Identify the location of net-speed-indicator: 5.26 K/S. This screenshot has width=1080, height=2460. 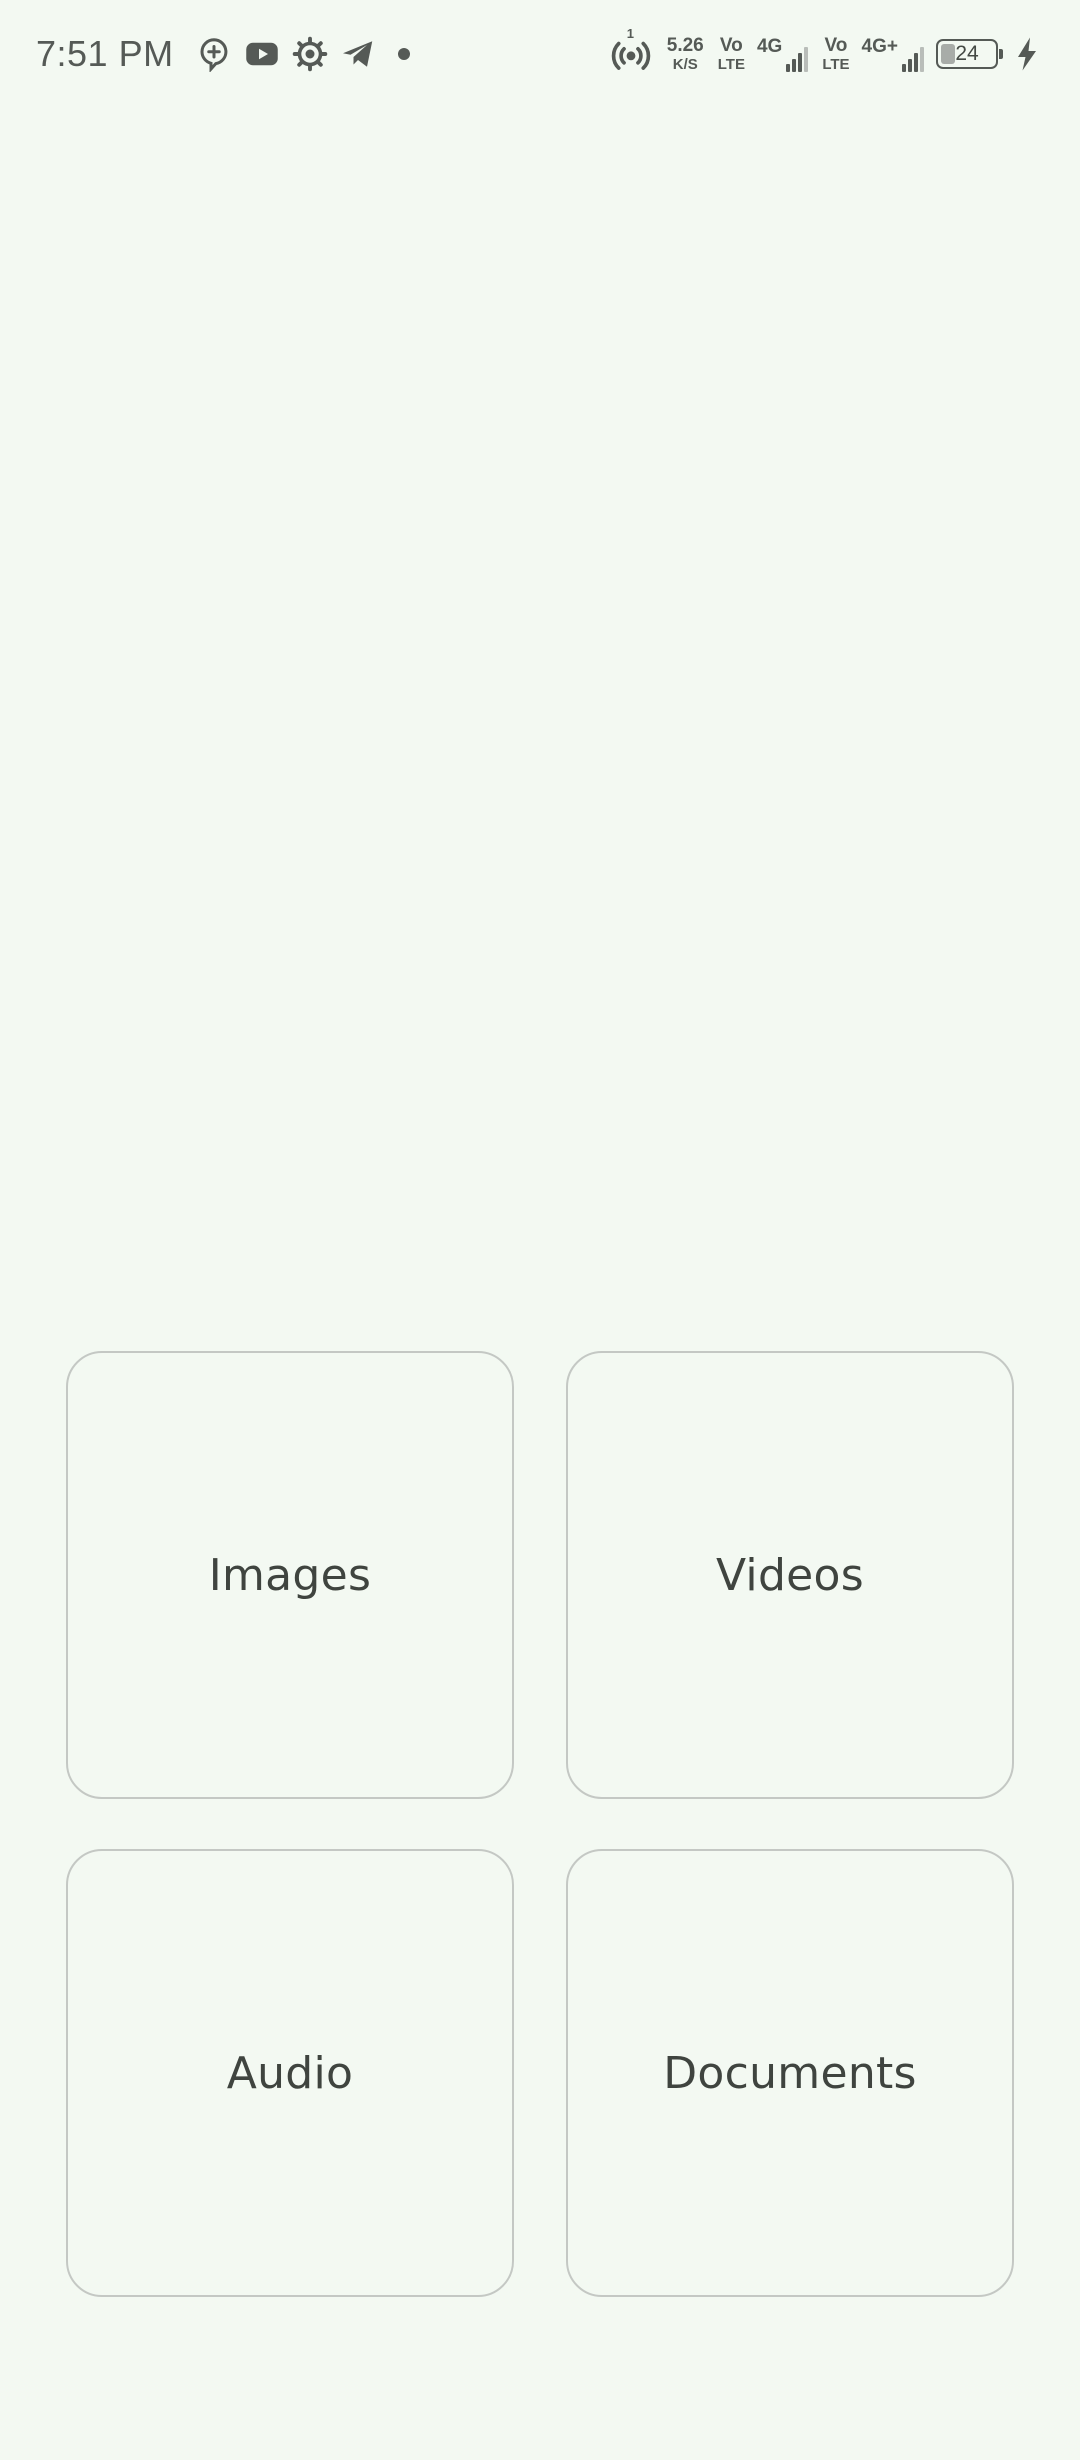
(685, 54).